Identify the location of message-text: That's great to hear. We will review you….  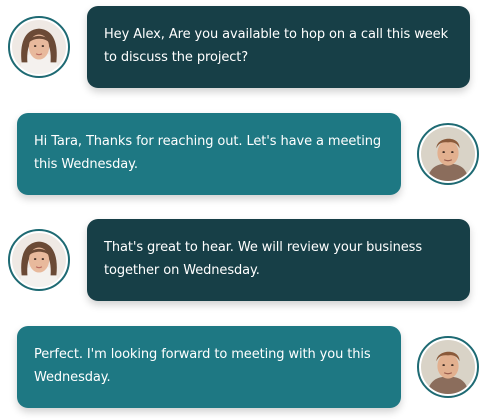
(263, 259).